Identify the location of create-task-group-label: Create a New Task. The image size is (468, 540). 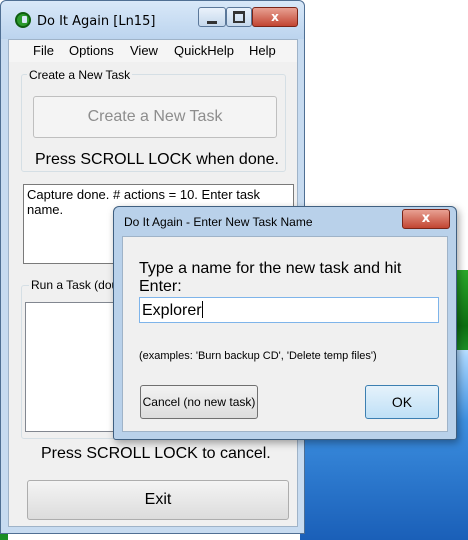
(80, 75).